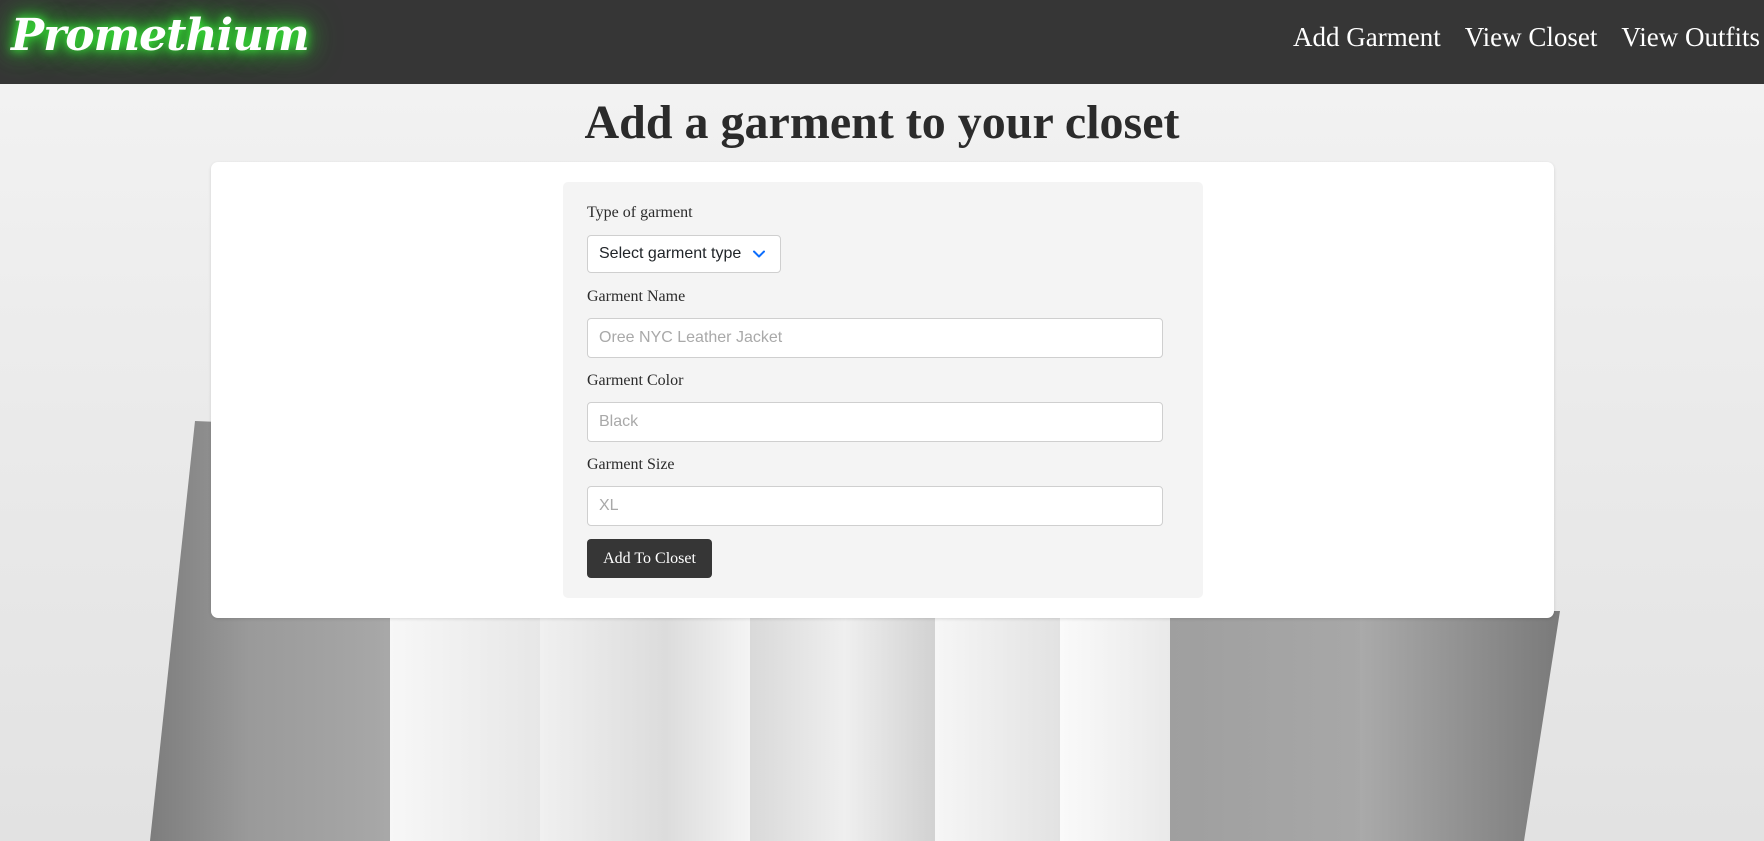  Describe the element at coordinates (649, 558) in the screenshot. I see `add-to-closet-button: Add To Closet` at that location.